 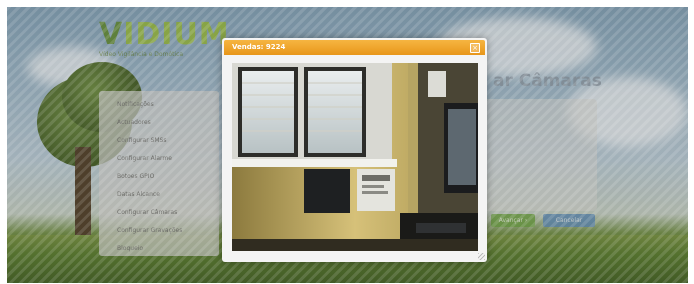 What do you see at coordinates (354, 47) in the screenshot?
I see `modal-header: Vendas: 9224 ×` at bounding box center [354, 47].